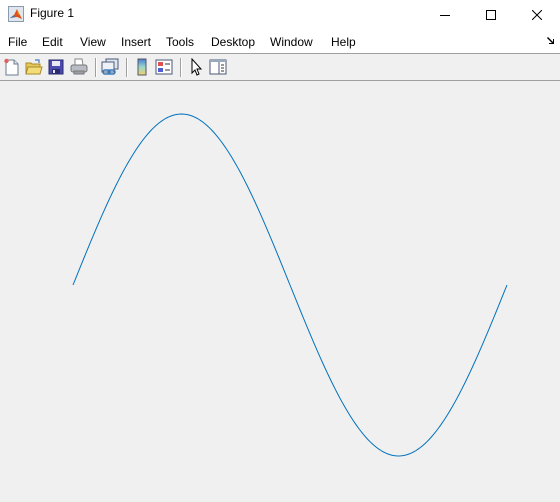  I want to click on plot-tools-button, so click(218, 67).